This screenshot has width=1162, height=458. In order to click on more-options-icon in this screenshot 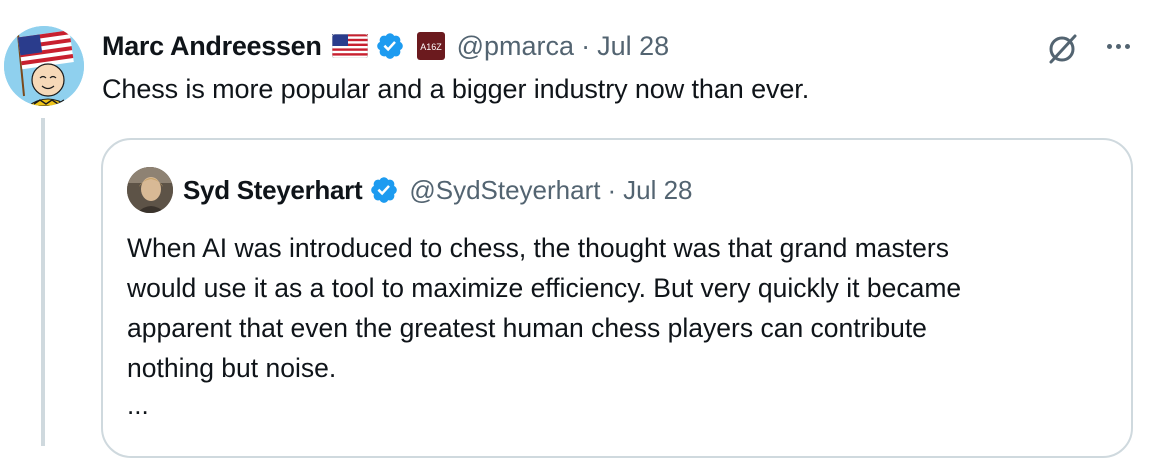, I will do `click(1118, 46)`.